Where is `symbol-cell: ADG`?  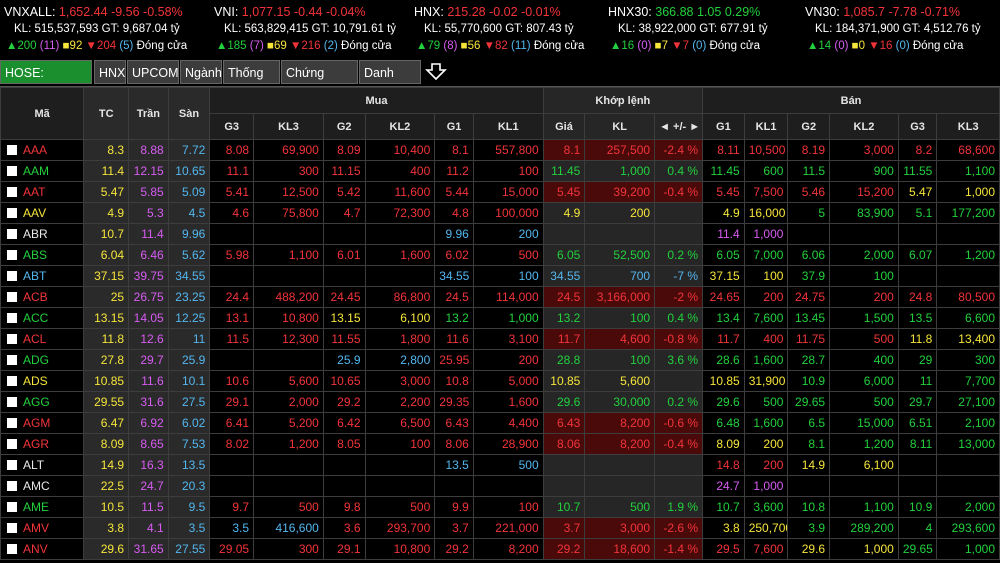 symbol-cell: ADG is located at coordinates (42, 360).